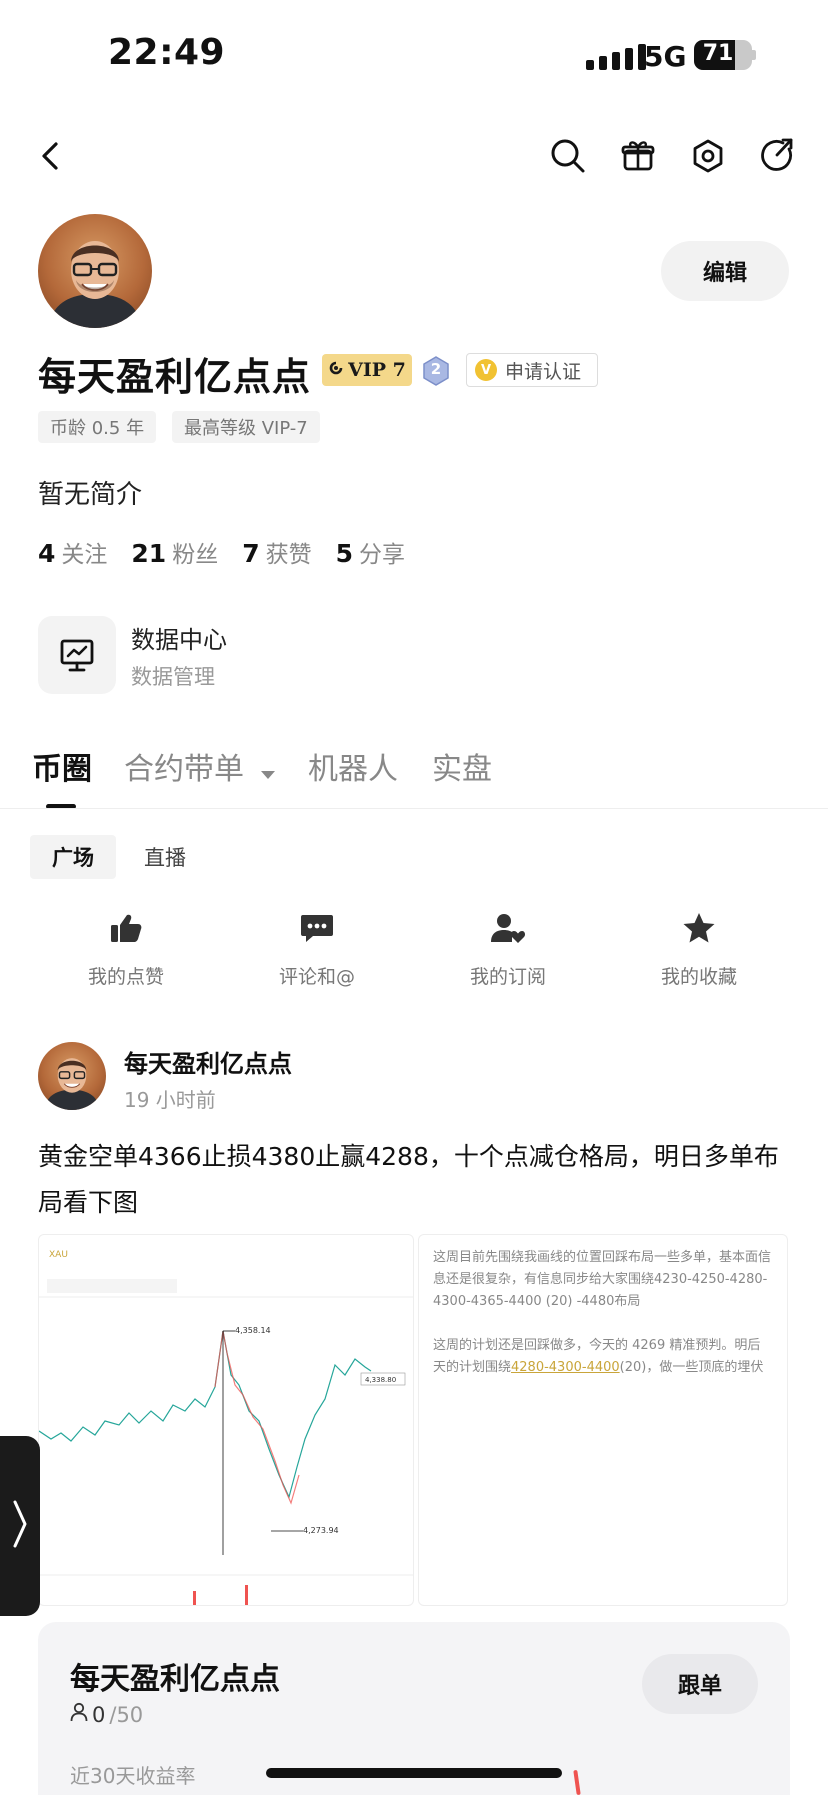  Describe the element at coordinates (317, 930) in the screenshot. I see `comment-icon` at that location.